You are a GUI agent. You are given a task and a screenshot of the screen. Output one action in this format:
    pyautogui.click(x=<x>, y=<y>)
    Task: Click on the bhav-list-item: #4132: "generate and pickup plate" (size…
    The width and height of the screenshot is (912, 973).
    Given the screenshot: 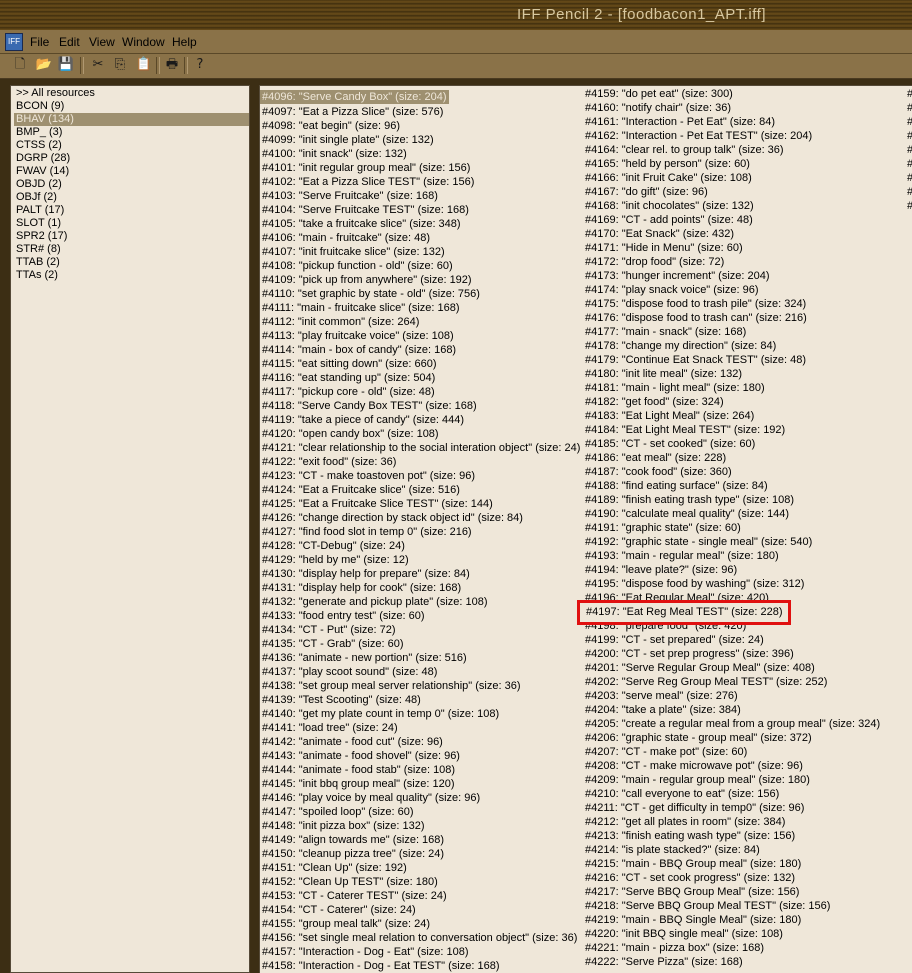 What is the action you would take?
    pyautogui.click(x=420, y=602)
    